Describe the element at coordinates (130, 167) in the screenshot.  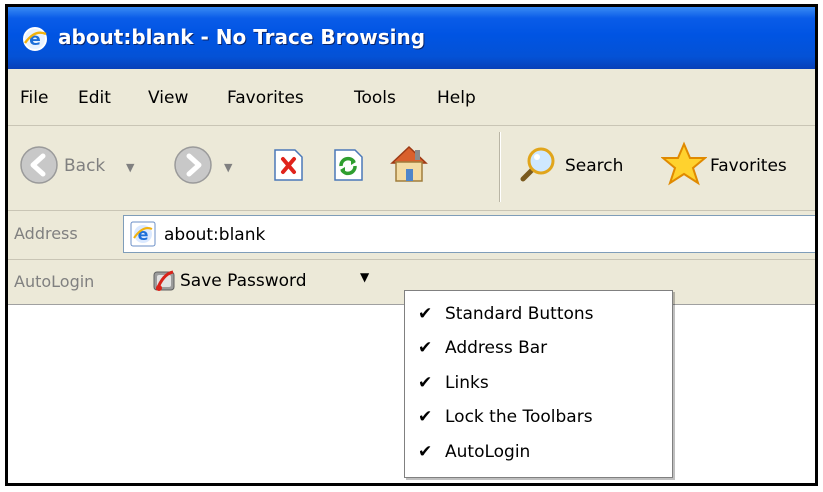
I see `back-dropdown-icon: ▼` at that location.